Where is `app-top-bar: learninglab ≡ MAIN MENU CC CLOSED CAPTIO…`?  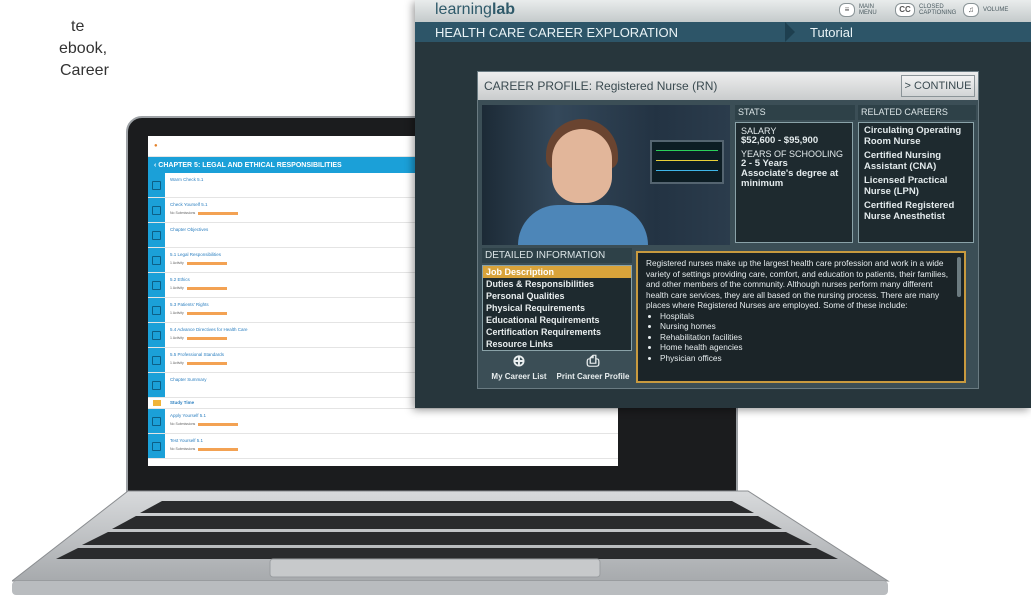 app-top-bar: learninglab ≡ MAIN MENU CC CLOSED CAPTIO… is located at coordinates (723, 11).